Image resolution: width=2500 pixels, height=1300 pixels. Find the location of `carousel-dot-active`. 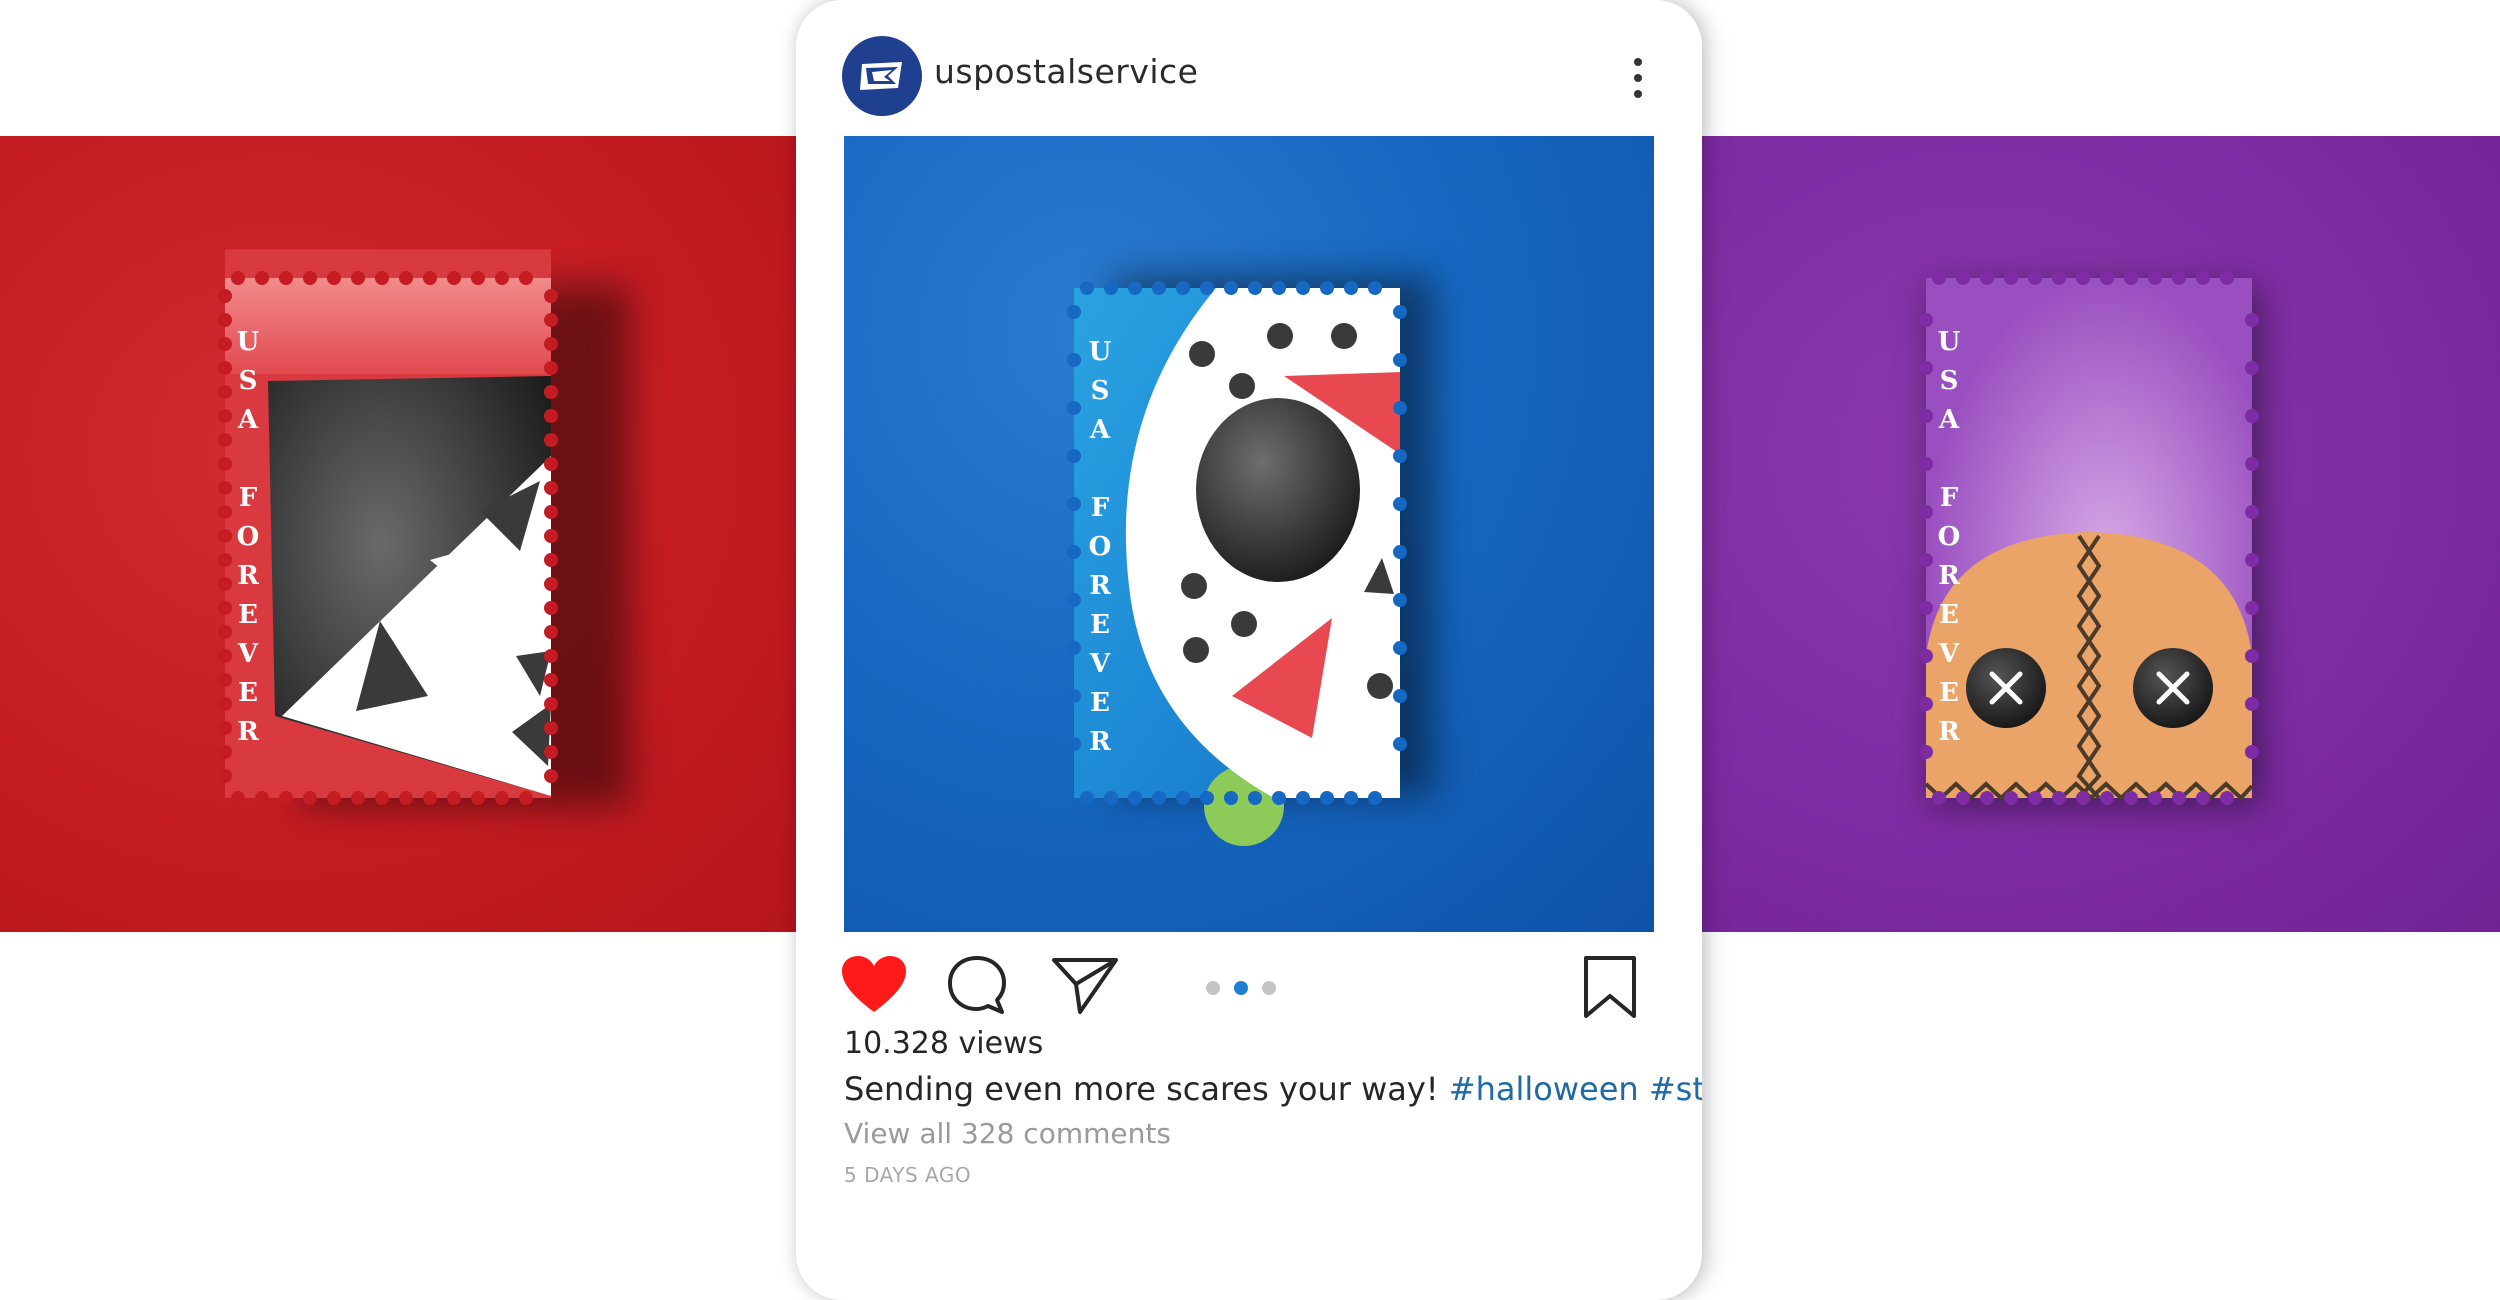

carousel-dot-active is located at coordinates (1241, 988).